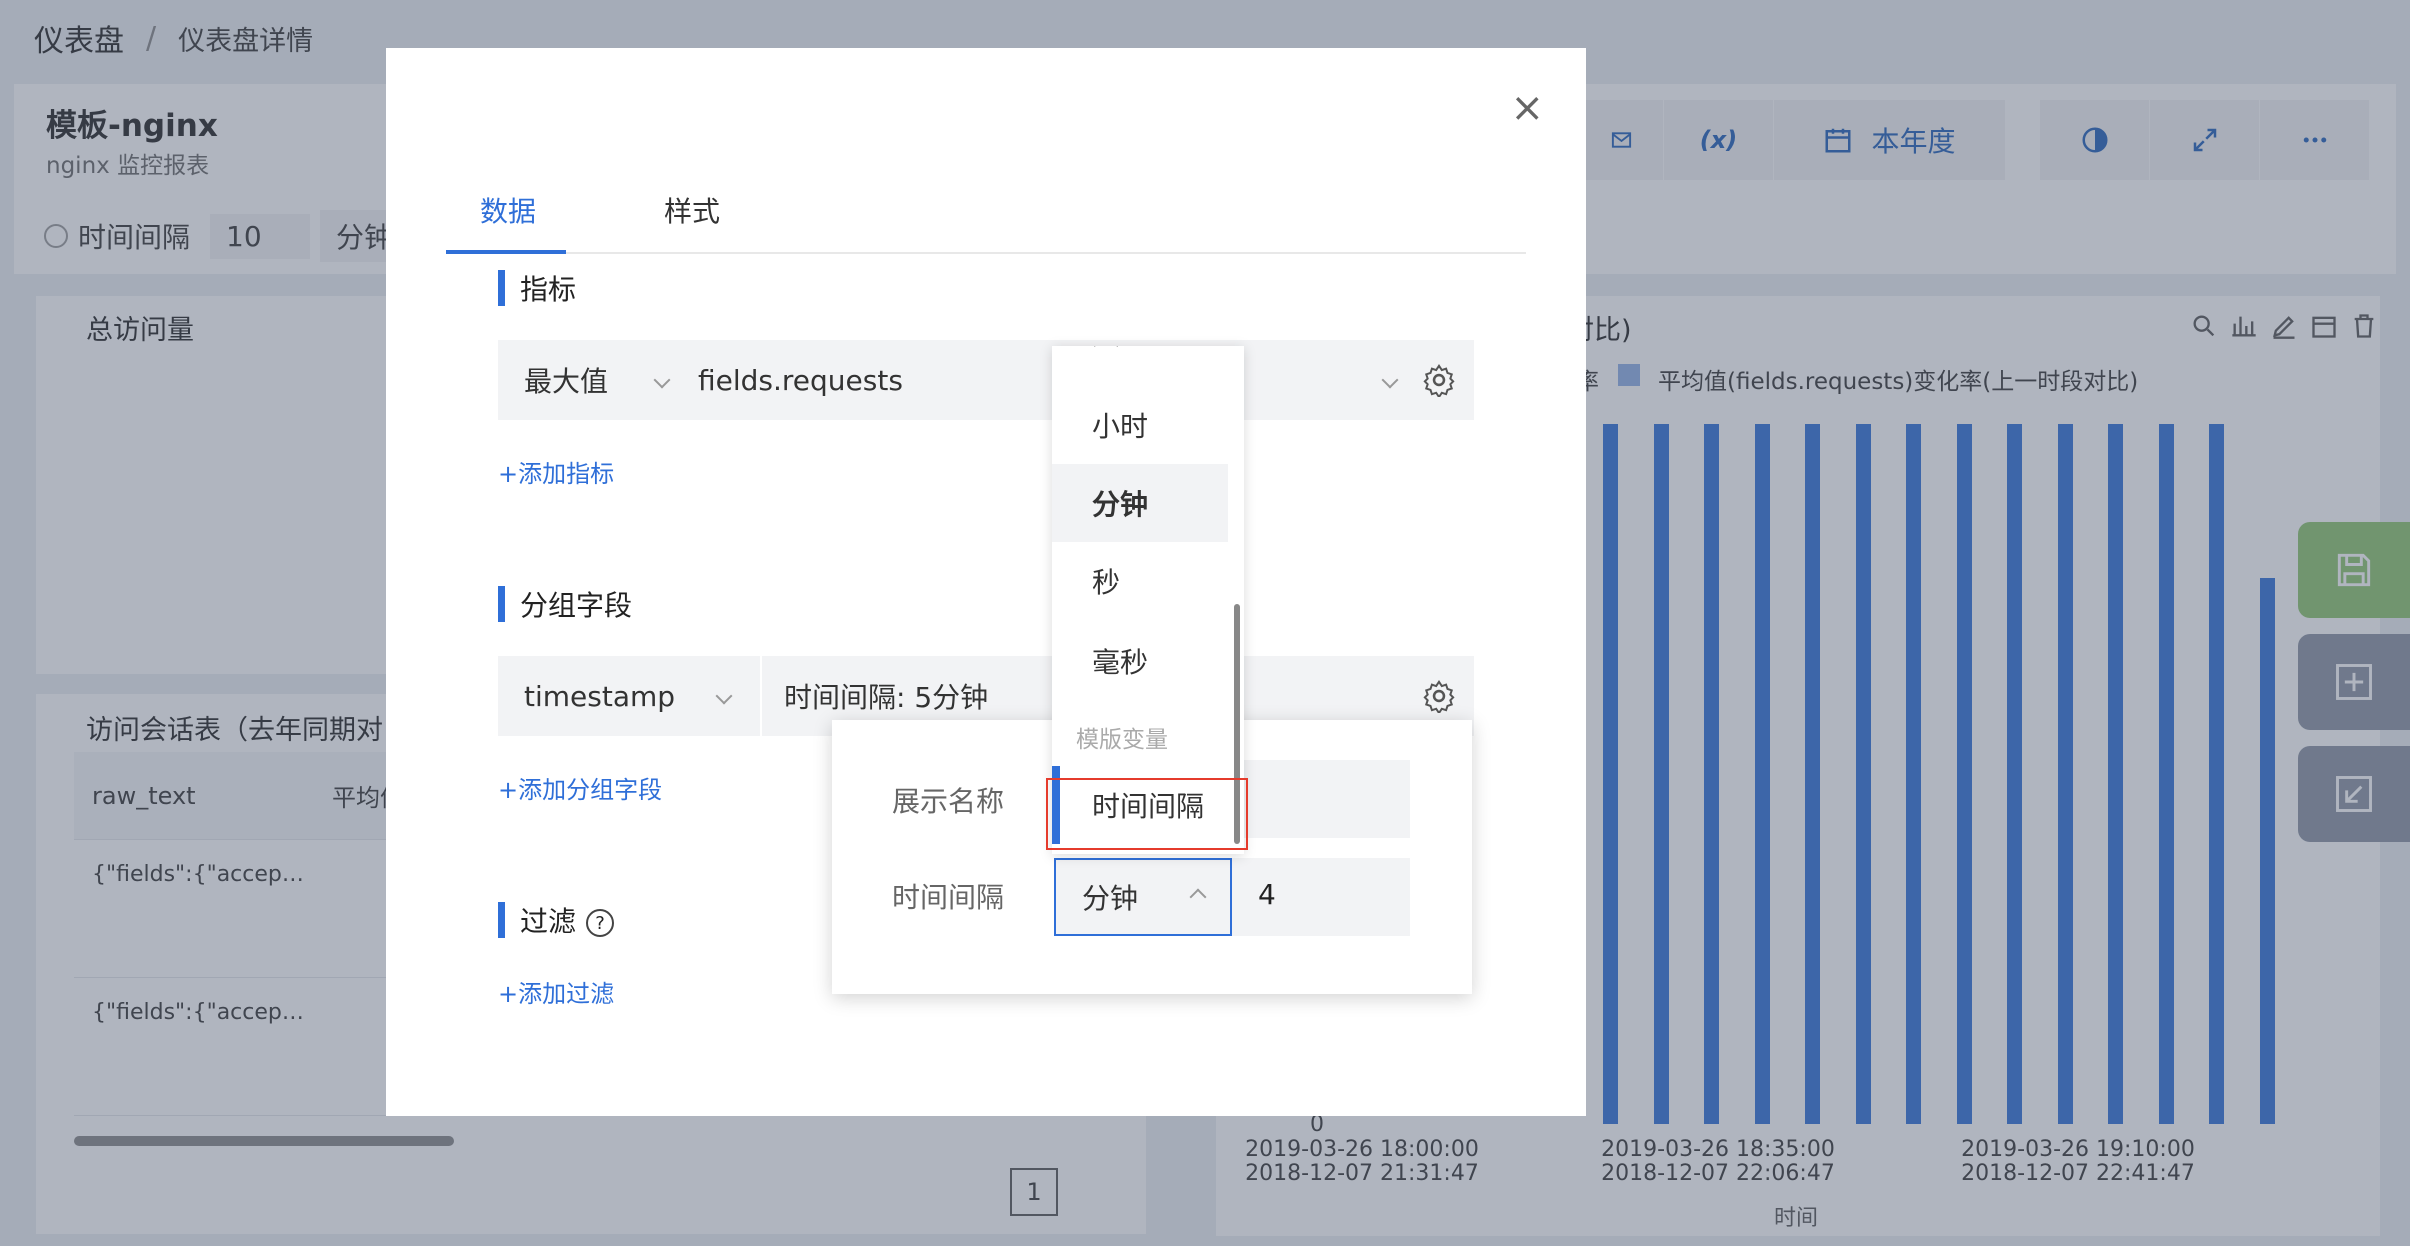 Image resolution: width=2410 pixels, height=1246 pixels. I want to click on dropdown-option-millisecond: 毫秒, so click(1140, 661).